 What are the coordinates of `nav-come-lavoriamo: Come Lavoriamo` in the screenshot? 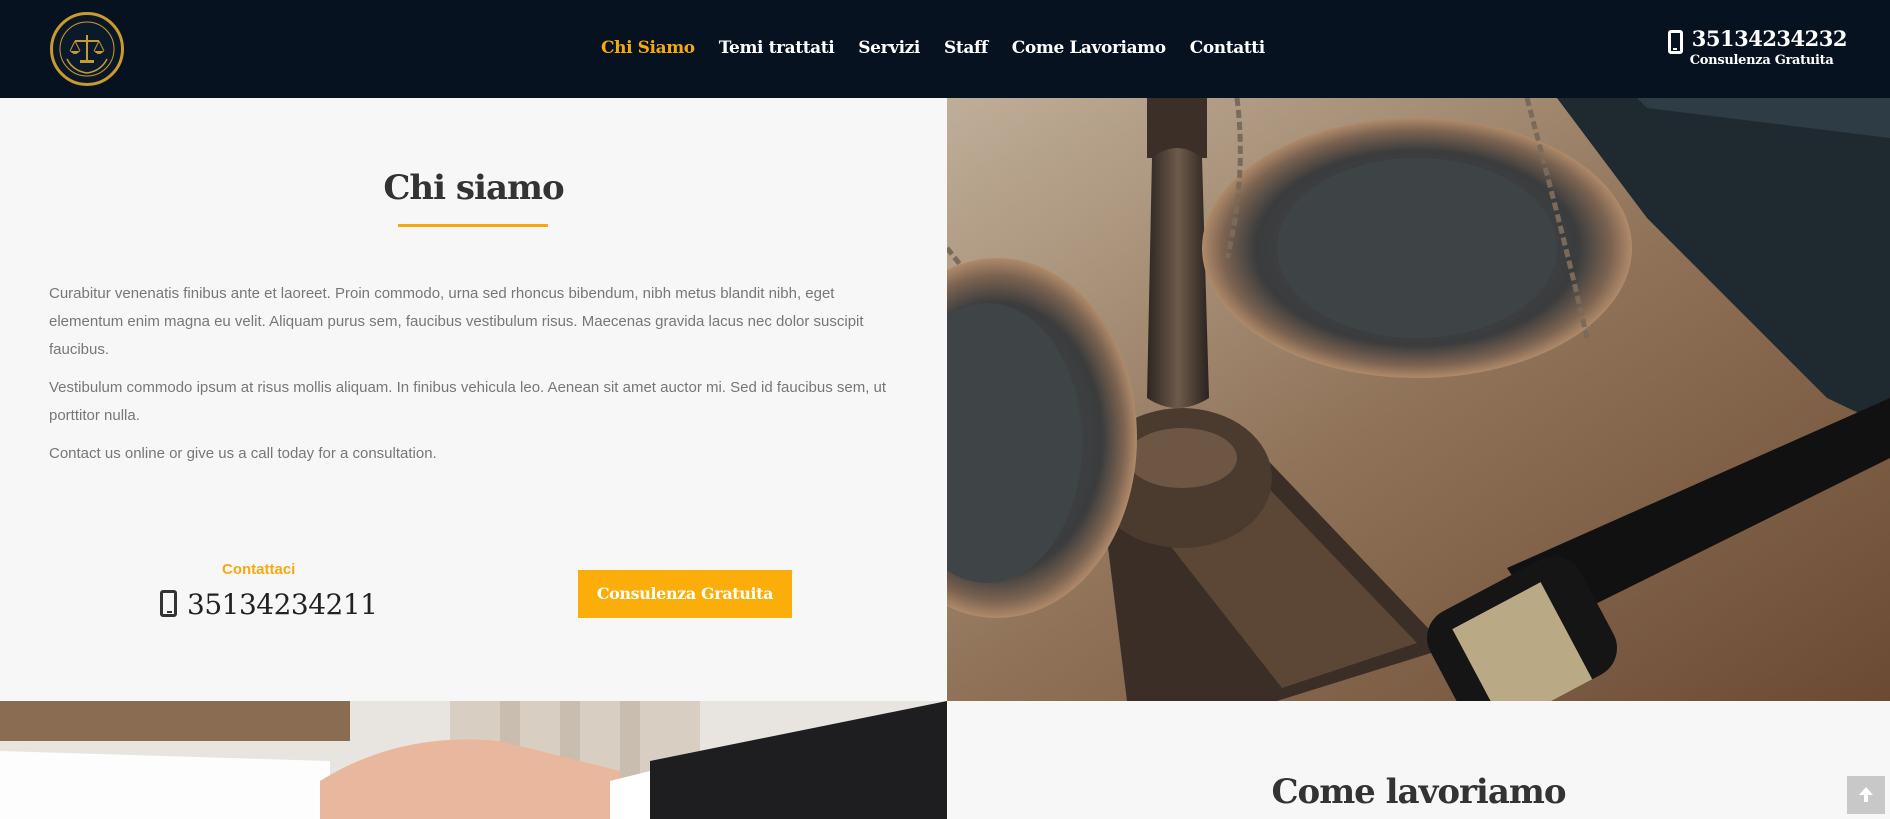 It's located at (1089, 48).